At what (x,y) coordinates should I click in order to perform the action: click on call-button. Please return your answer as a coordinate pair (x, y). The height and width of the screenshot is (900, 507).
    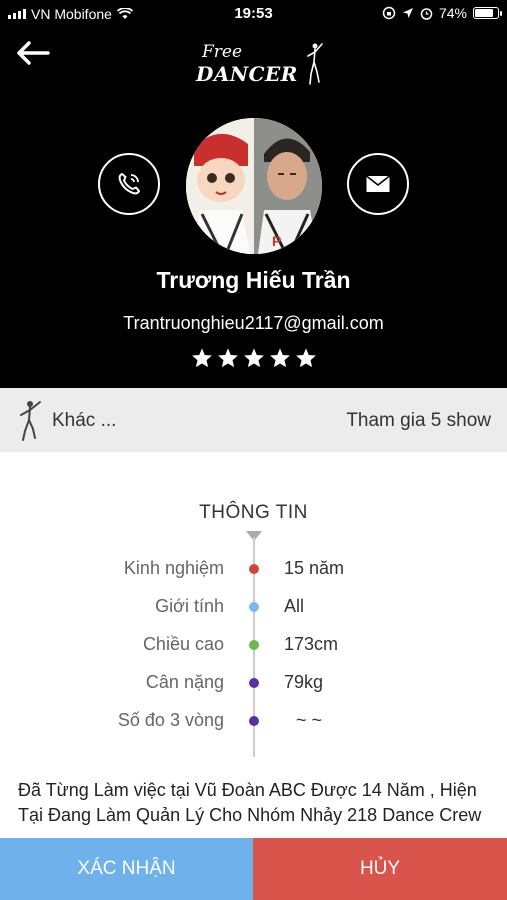
    Looking at the image, I should click on (129, 184).